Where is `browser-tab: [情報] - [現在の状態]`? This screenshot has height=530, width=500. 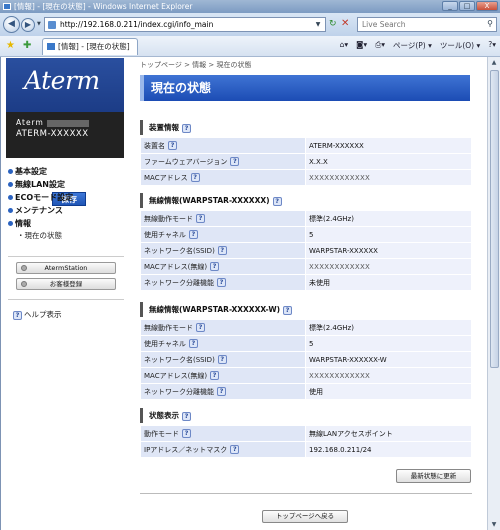
browser-tab: [情報] - [現在の状態] is located at coordinates (90, 46).